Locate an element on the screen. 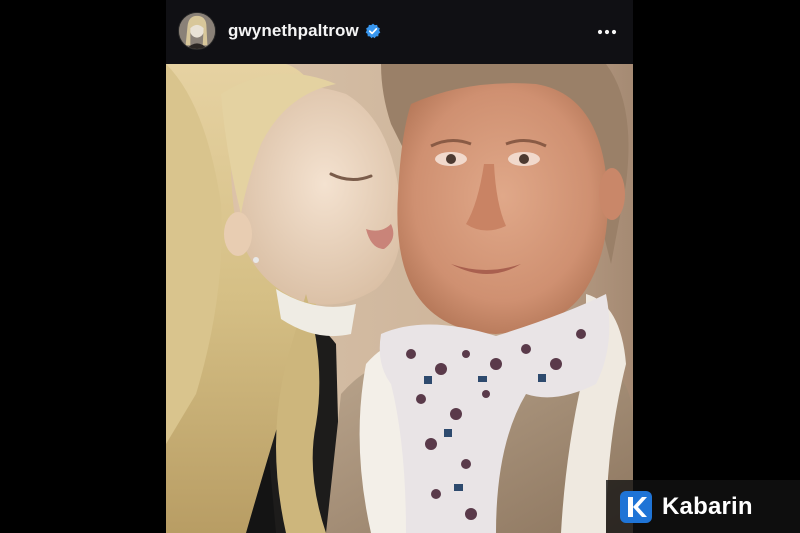  more-options-button is located at coordinates (607, 32).